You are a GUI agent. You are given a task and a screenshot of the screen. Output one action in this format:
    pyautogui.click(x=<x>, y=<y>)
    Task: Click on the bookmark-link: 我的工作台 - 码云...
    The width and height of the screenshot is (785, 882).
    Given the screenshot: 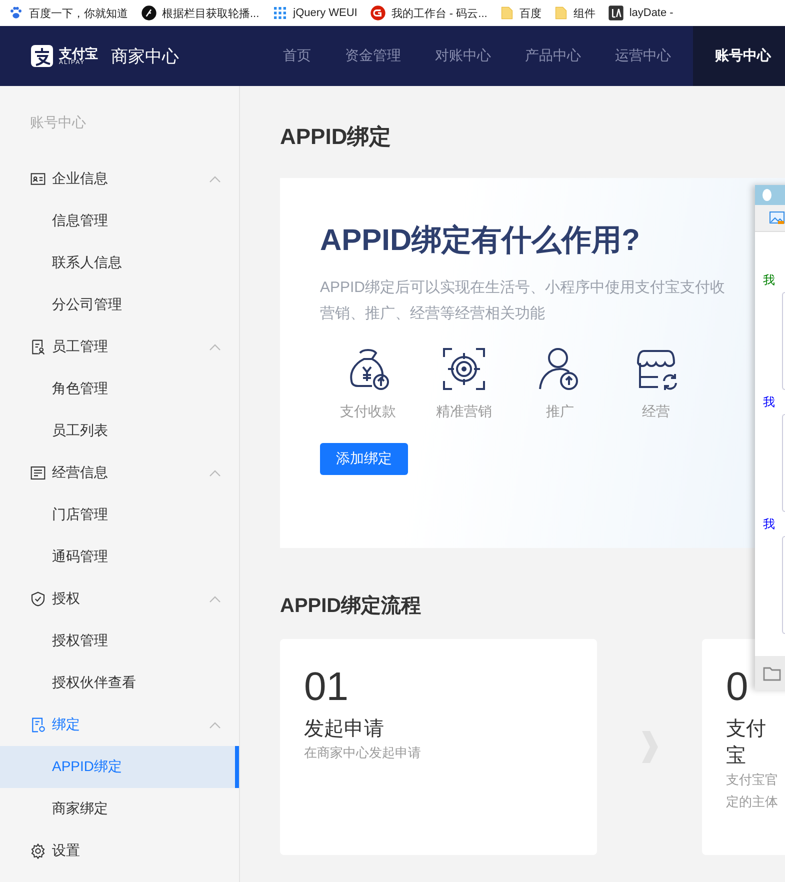 What is the action you would take?
    pyautogui.click(x=439, y=13)
    